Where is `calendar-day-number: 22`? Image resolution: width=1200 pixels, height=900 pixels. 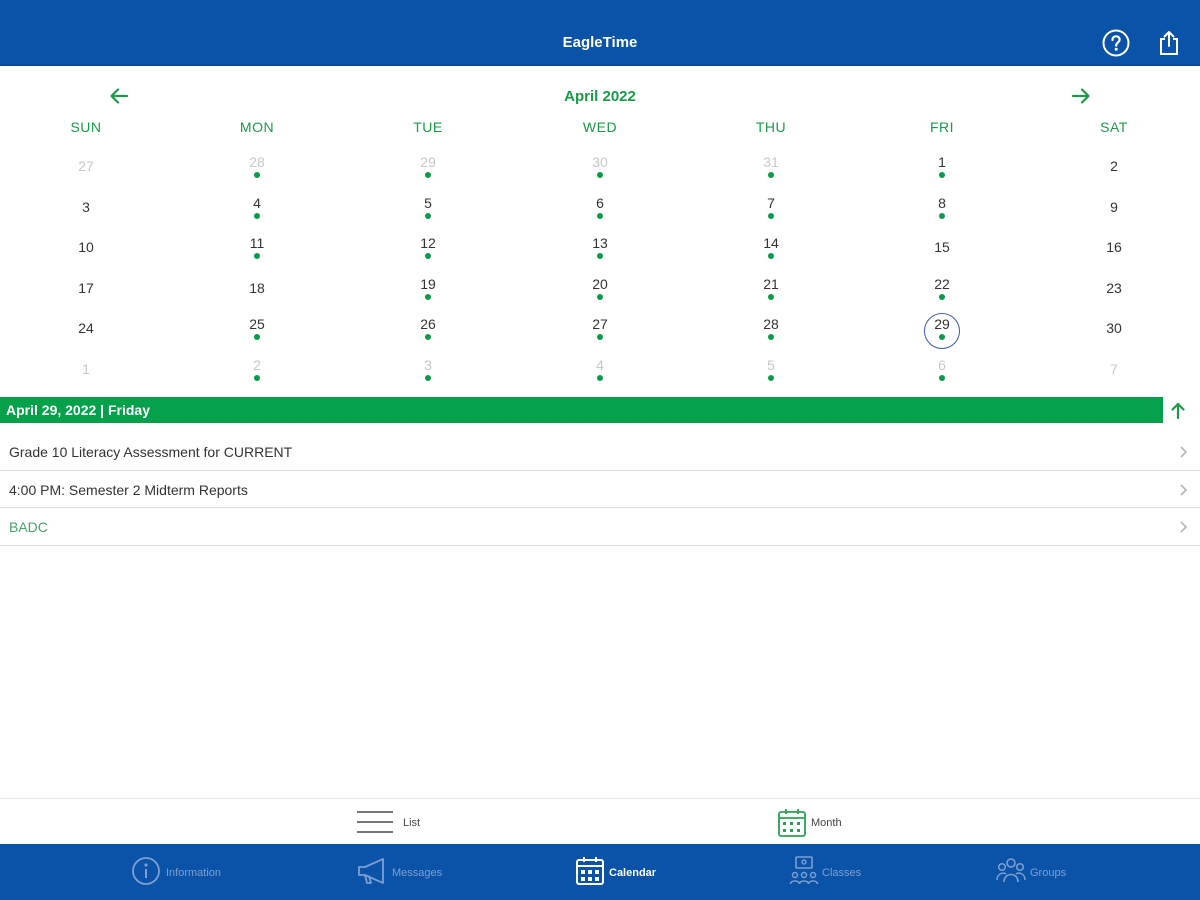 calendar-day-number: 22 is located at coordinates (942, 283).